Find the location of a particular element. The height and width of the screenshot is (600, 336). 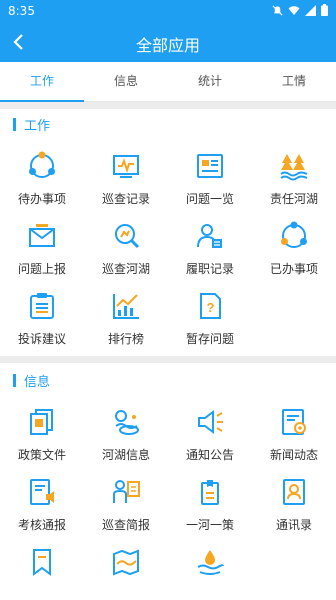

responsible-river-icon is located at coordinates (294, 166).